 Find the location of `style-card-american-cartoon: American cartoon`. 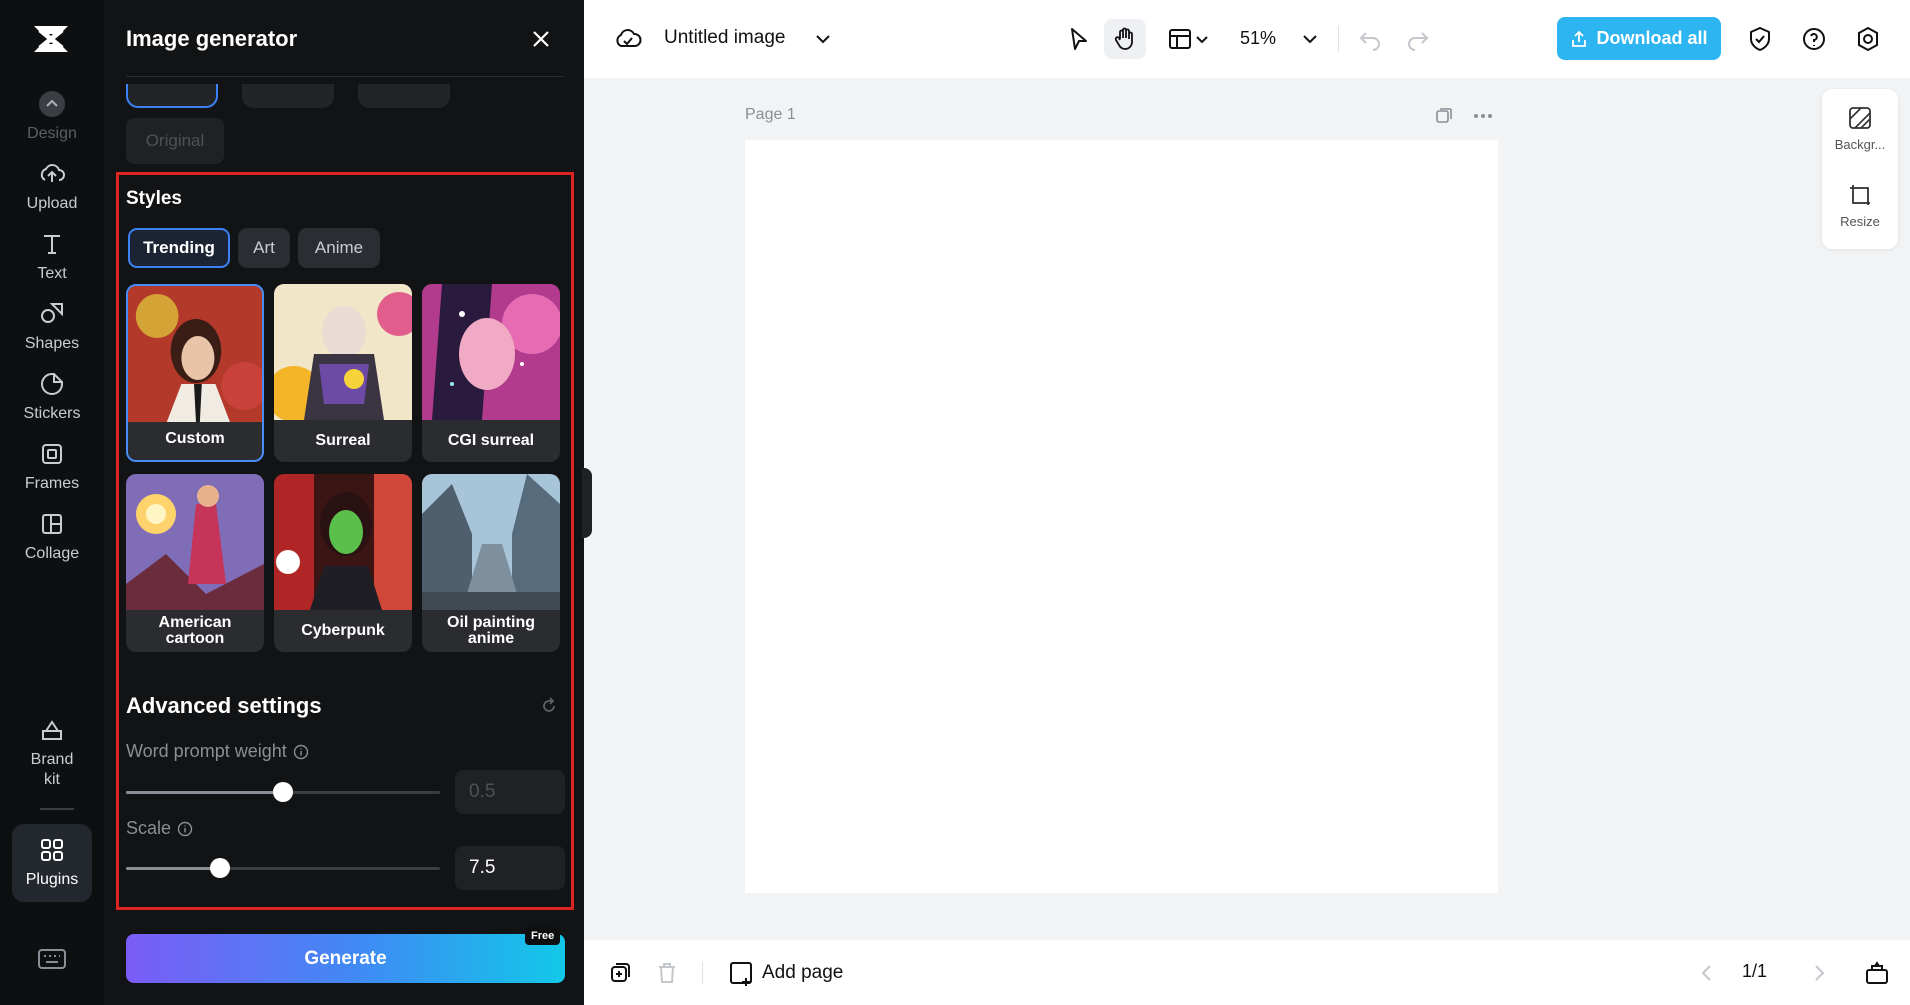

style-card-american-cartoon: American cartoon is located at coordinates (195, 563).